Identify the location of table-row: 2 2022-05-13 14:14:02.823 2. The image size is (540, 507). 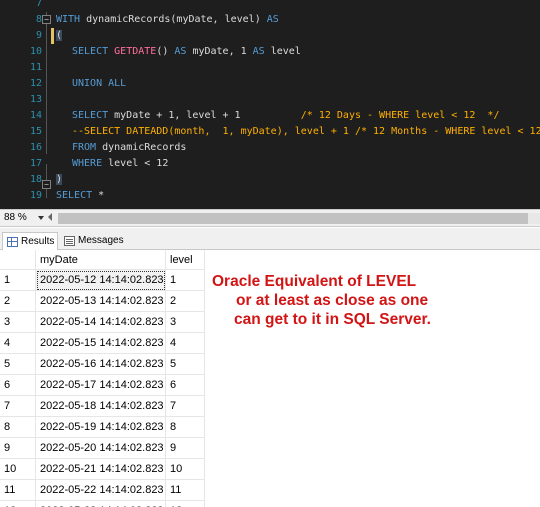
(102, 301).